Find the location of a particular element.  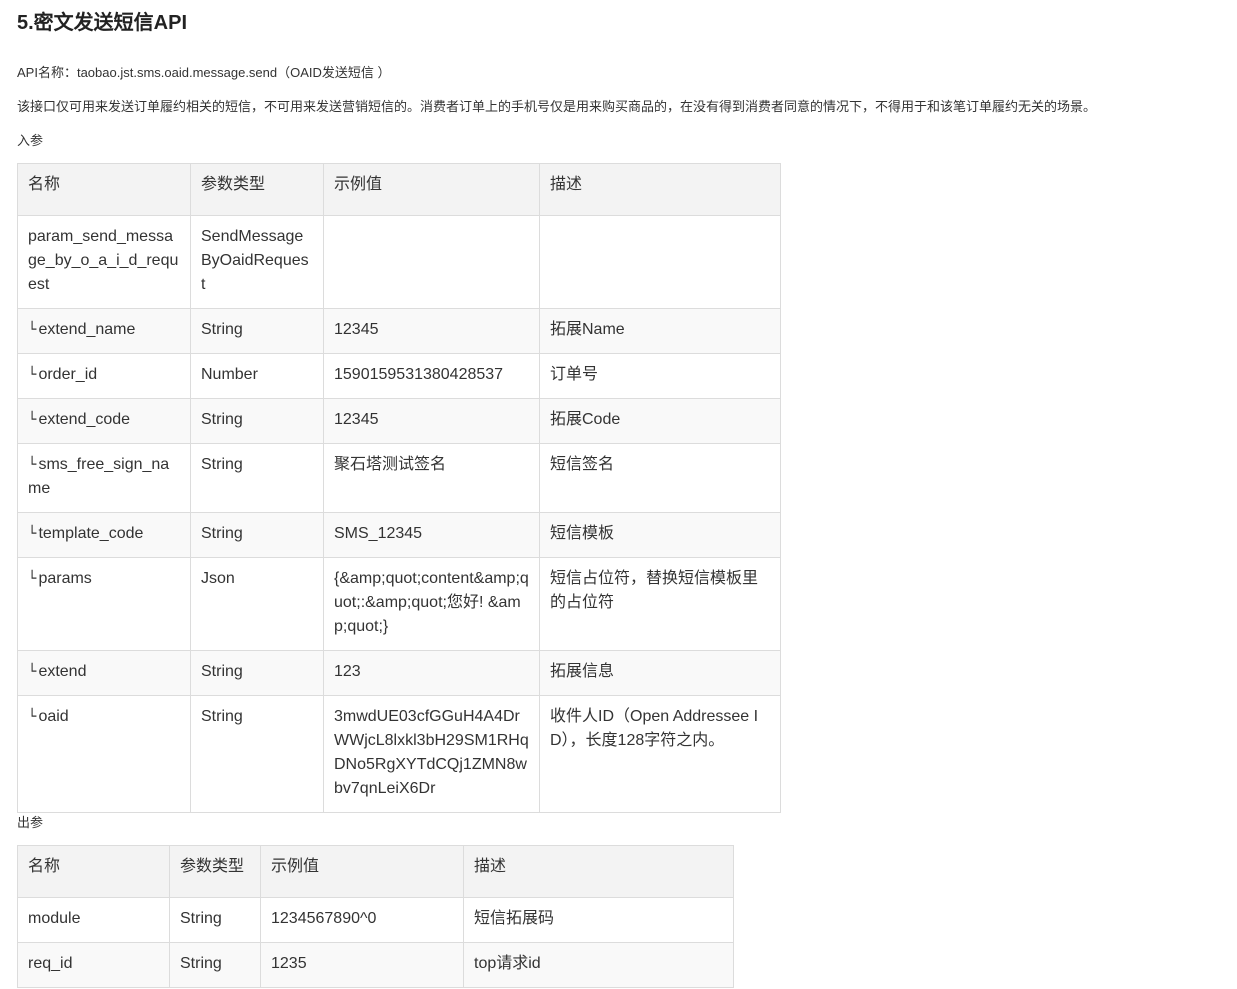

output-params-label: 出参 is located at coordinates (30, 822).